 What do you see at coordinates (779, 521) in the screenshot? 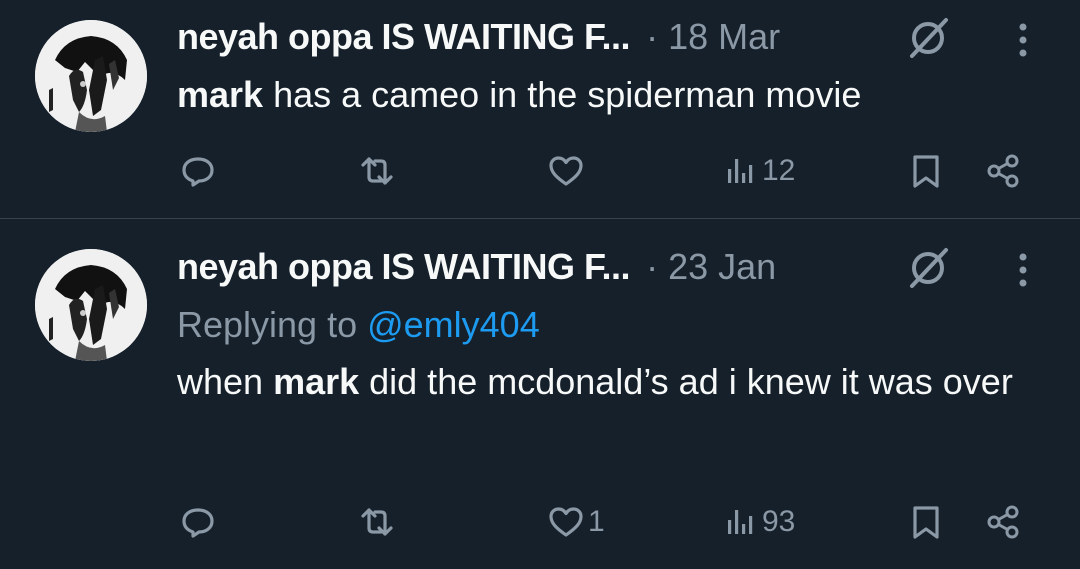
I see `views-count: 93` at bounding box center [779, 521].